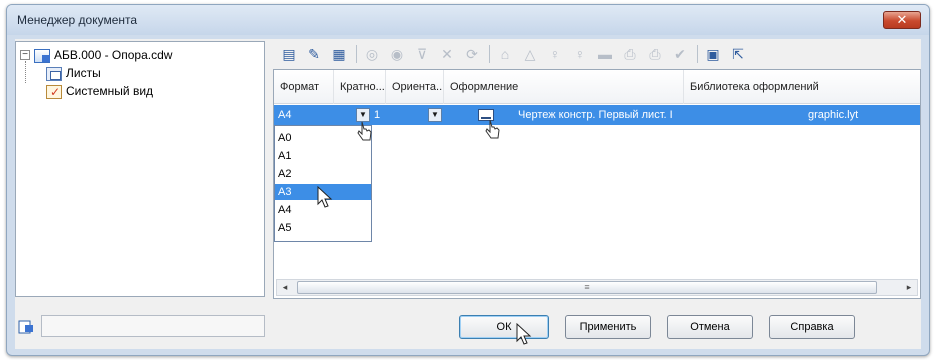  What do you see at coordinates (630, 54) in the screenshot?
I see `print-icon: ⎙` at bounding box center [630, 54].